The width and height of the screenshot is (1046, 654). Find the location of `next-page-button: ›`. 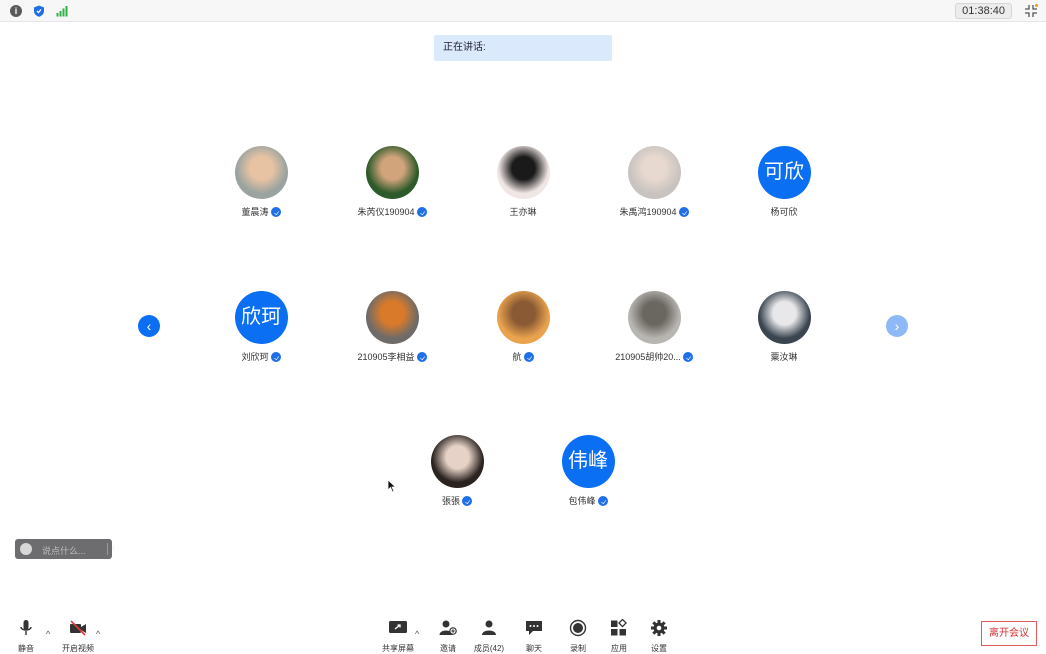

next-page-button: › is located at coordinates (897, 326).